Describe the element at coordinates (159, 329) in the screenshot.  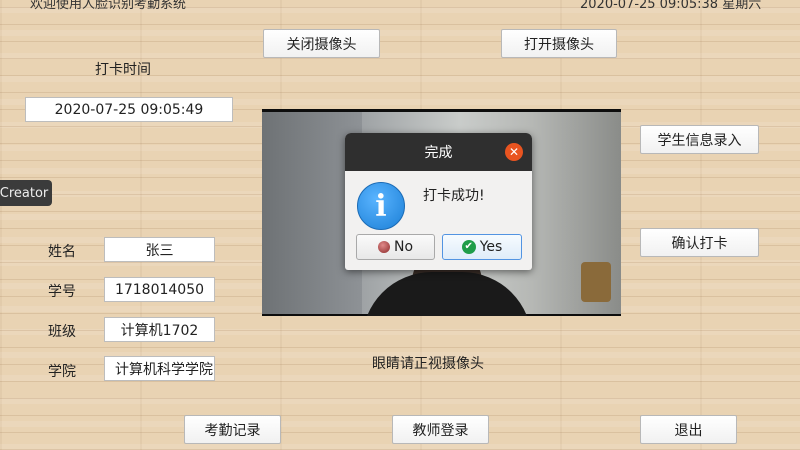
I see `class-field: 计算机1702` at that location.